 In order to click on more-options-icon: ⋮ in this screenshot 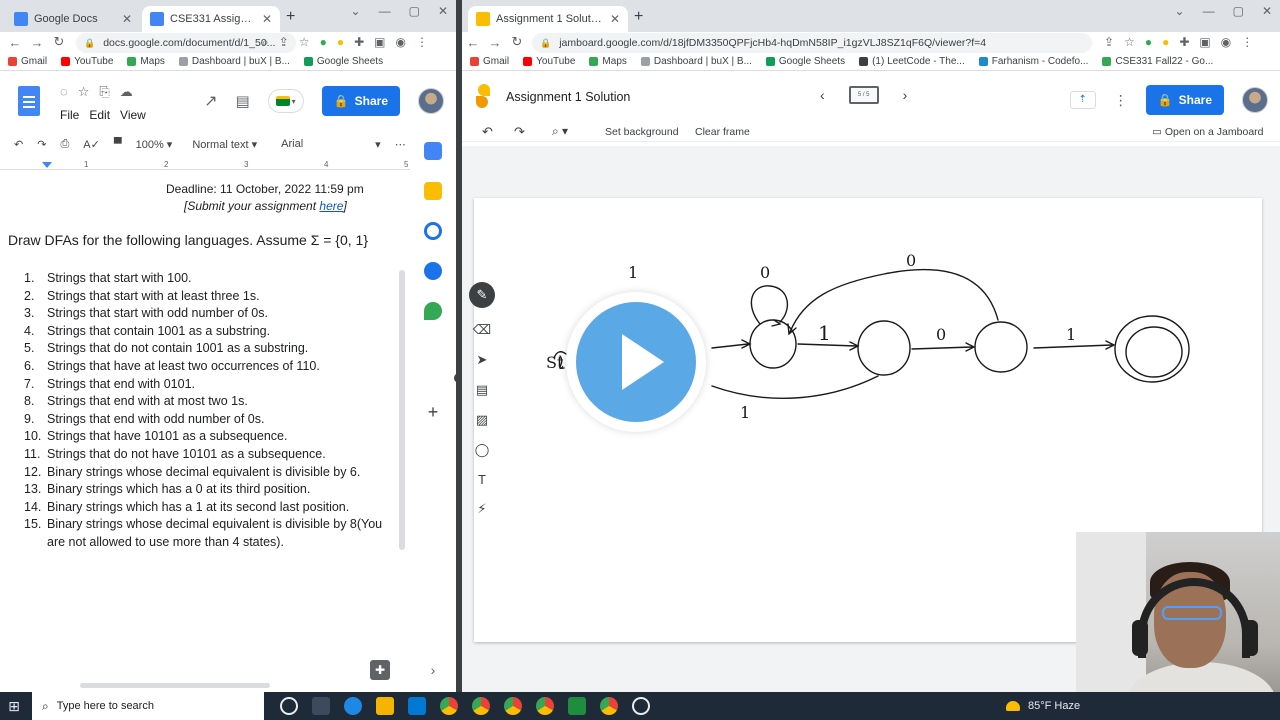, I will do `click(1121, 100)`.